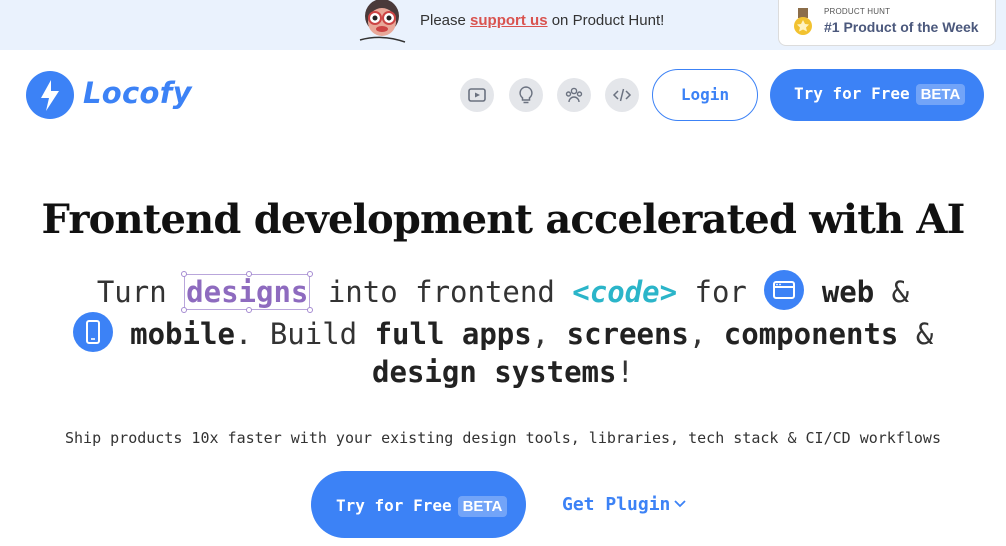  Describe the element at coordinates (92, 332) in the screenshot. I see `mobile-phone-icon` at that location.